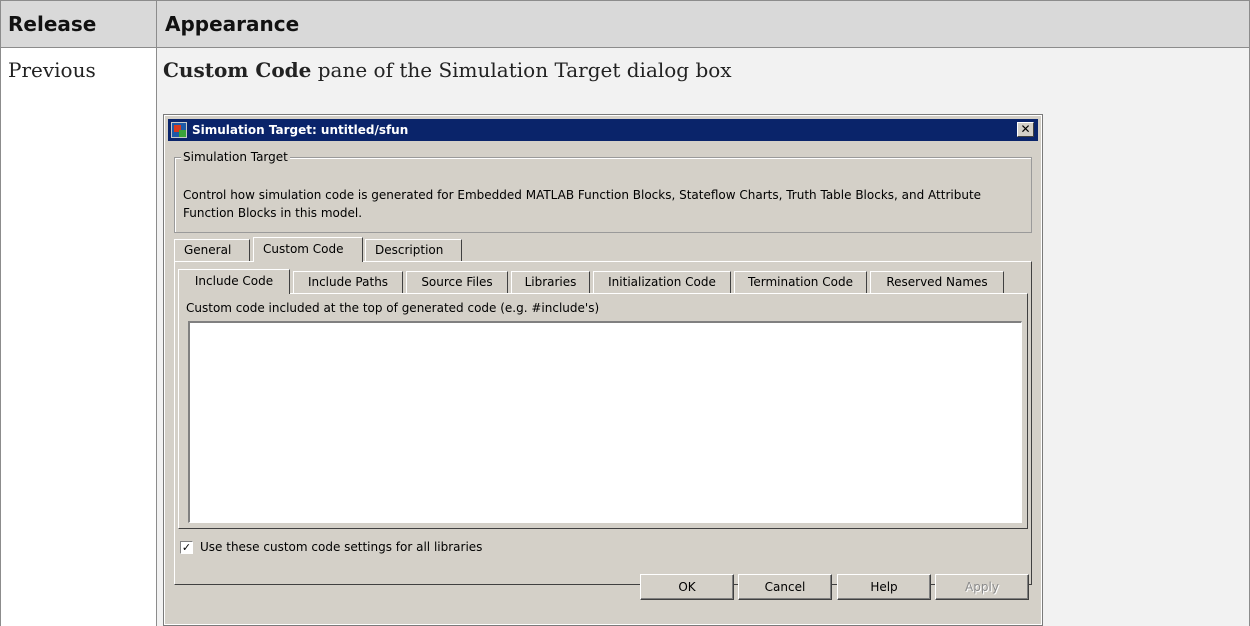  Describe the element at coordinates (884, 587) in the screenshot. I see `help-button: Help` at that location.